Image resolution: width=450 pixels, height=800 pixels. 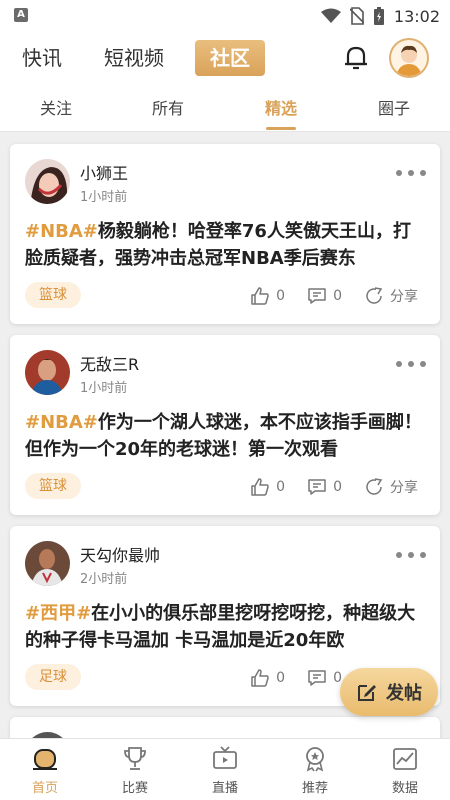 I want to click on bottom-nav: 首页 比赛 直播 推荐 数据, so click(x=225, y=769).